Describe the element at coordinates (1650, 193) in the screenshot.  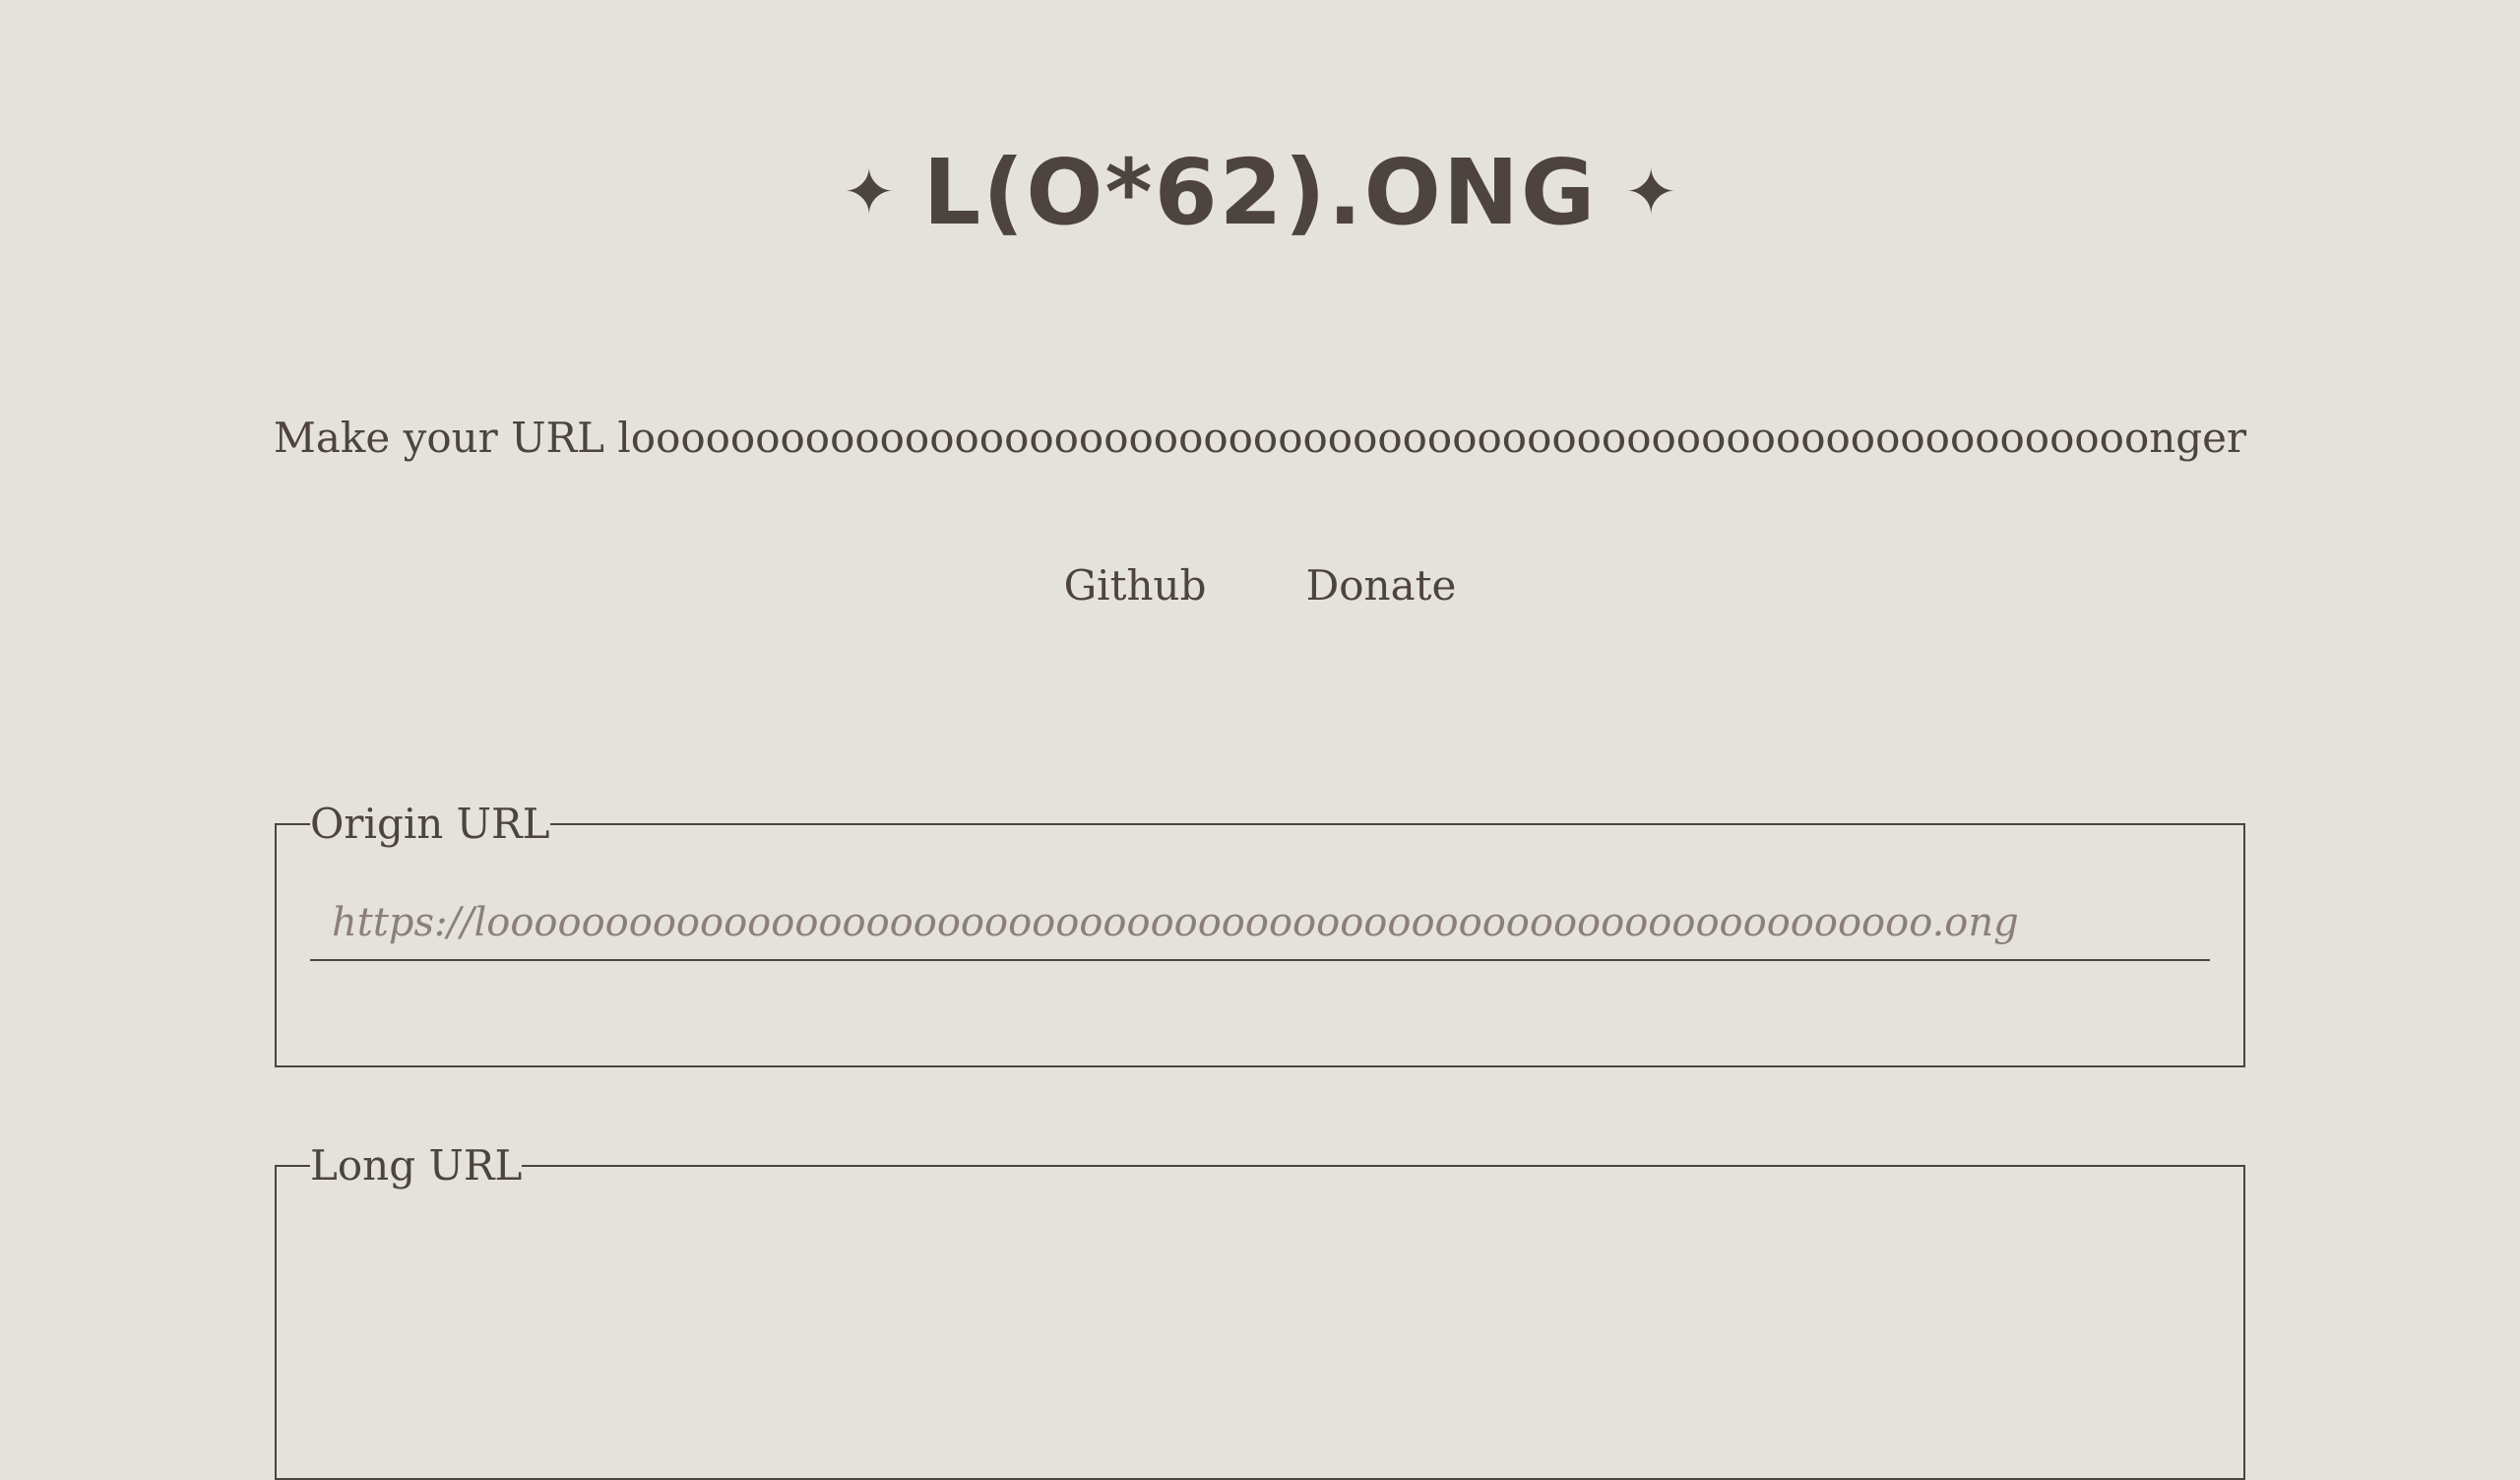
I see `right-sparkle-icon: ✦` at that location.